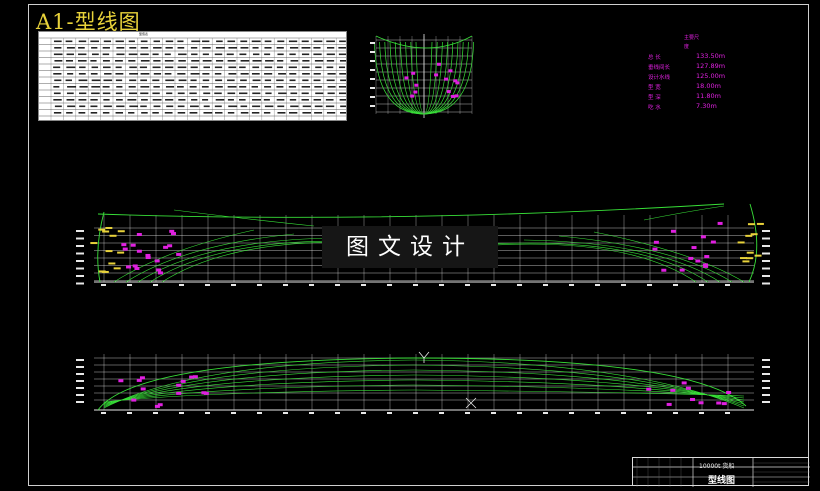  I want to click on particular-value: 125.00m, so click(711, 76).